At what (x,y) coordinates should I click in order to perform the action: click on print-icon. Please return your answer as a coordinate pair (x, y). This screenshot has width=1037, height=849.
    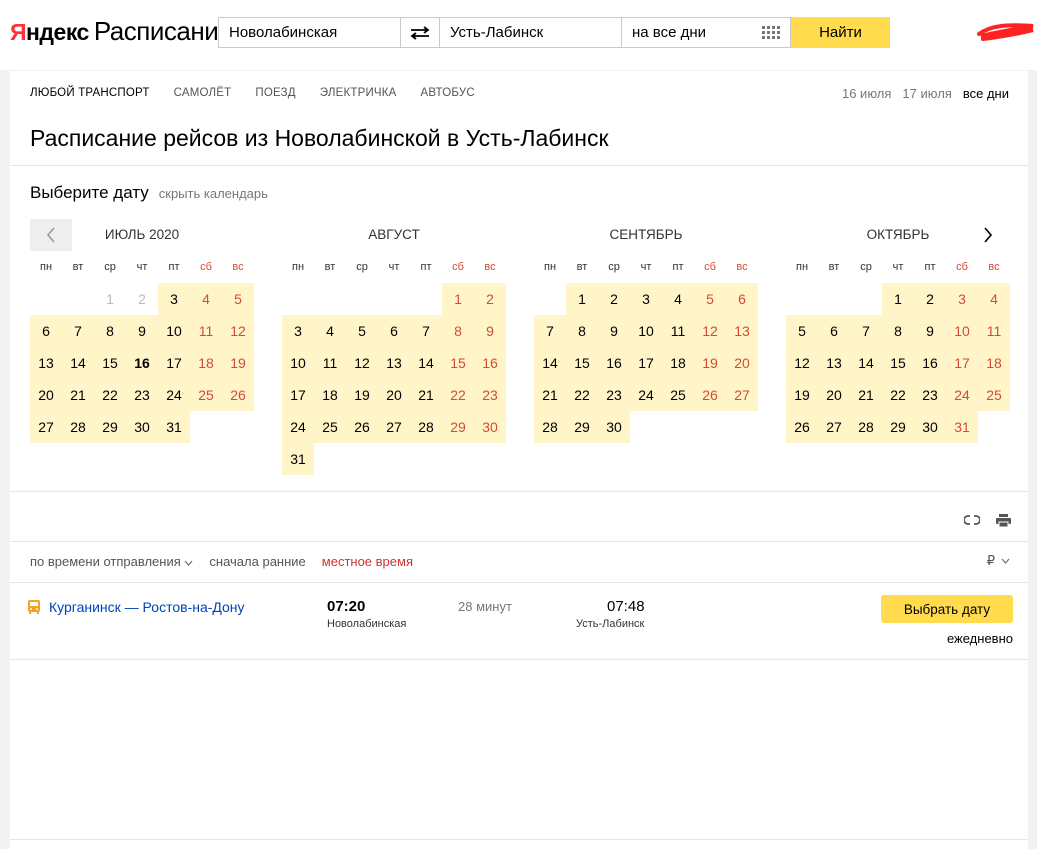
    Looking at the image, I should click on (1003, 520).